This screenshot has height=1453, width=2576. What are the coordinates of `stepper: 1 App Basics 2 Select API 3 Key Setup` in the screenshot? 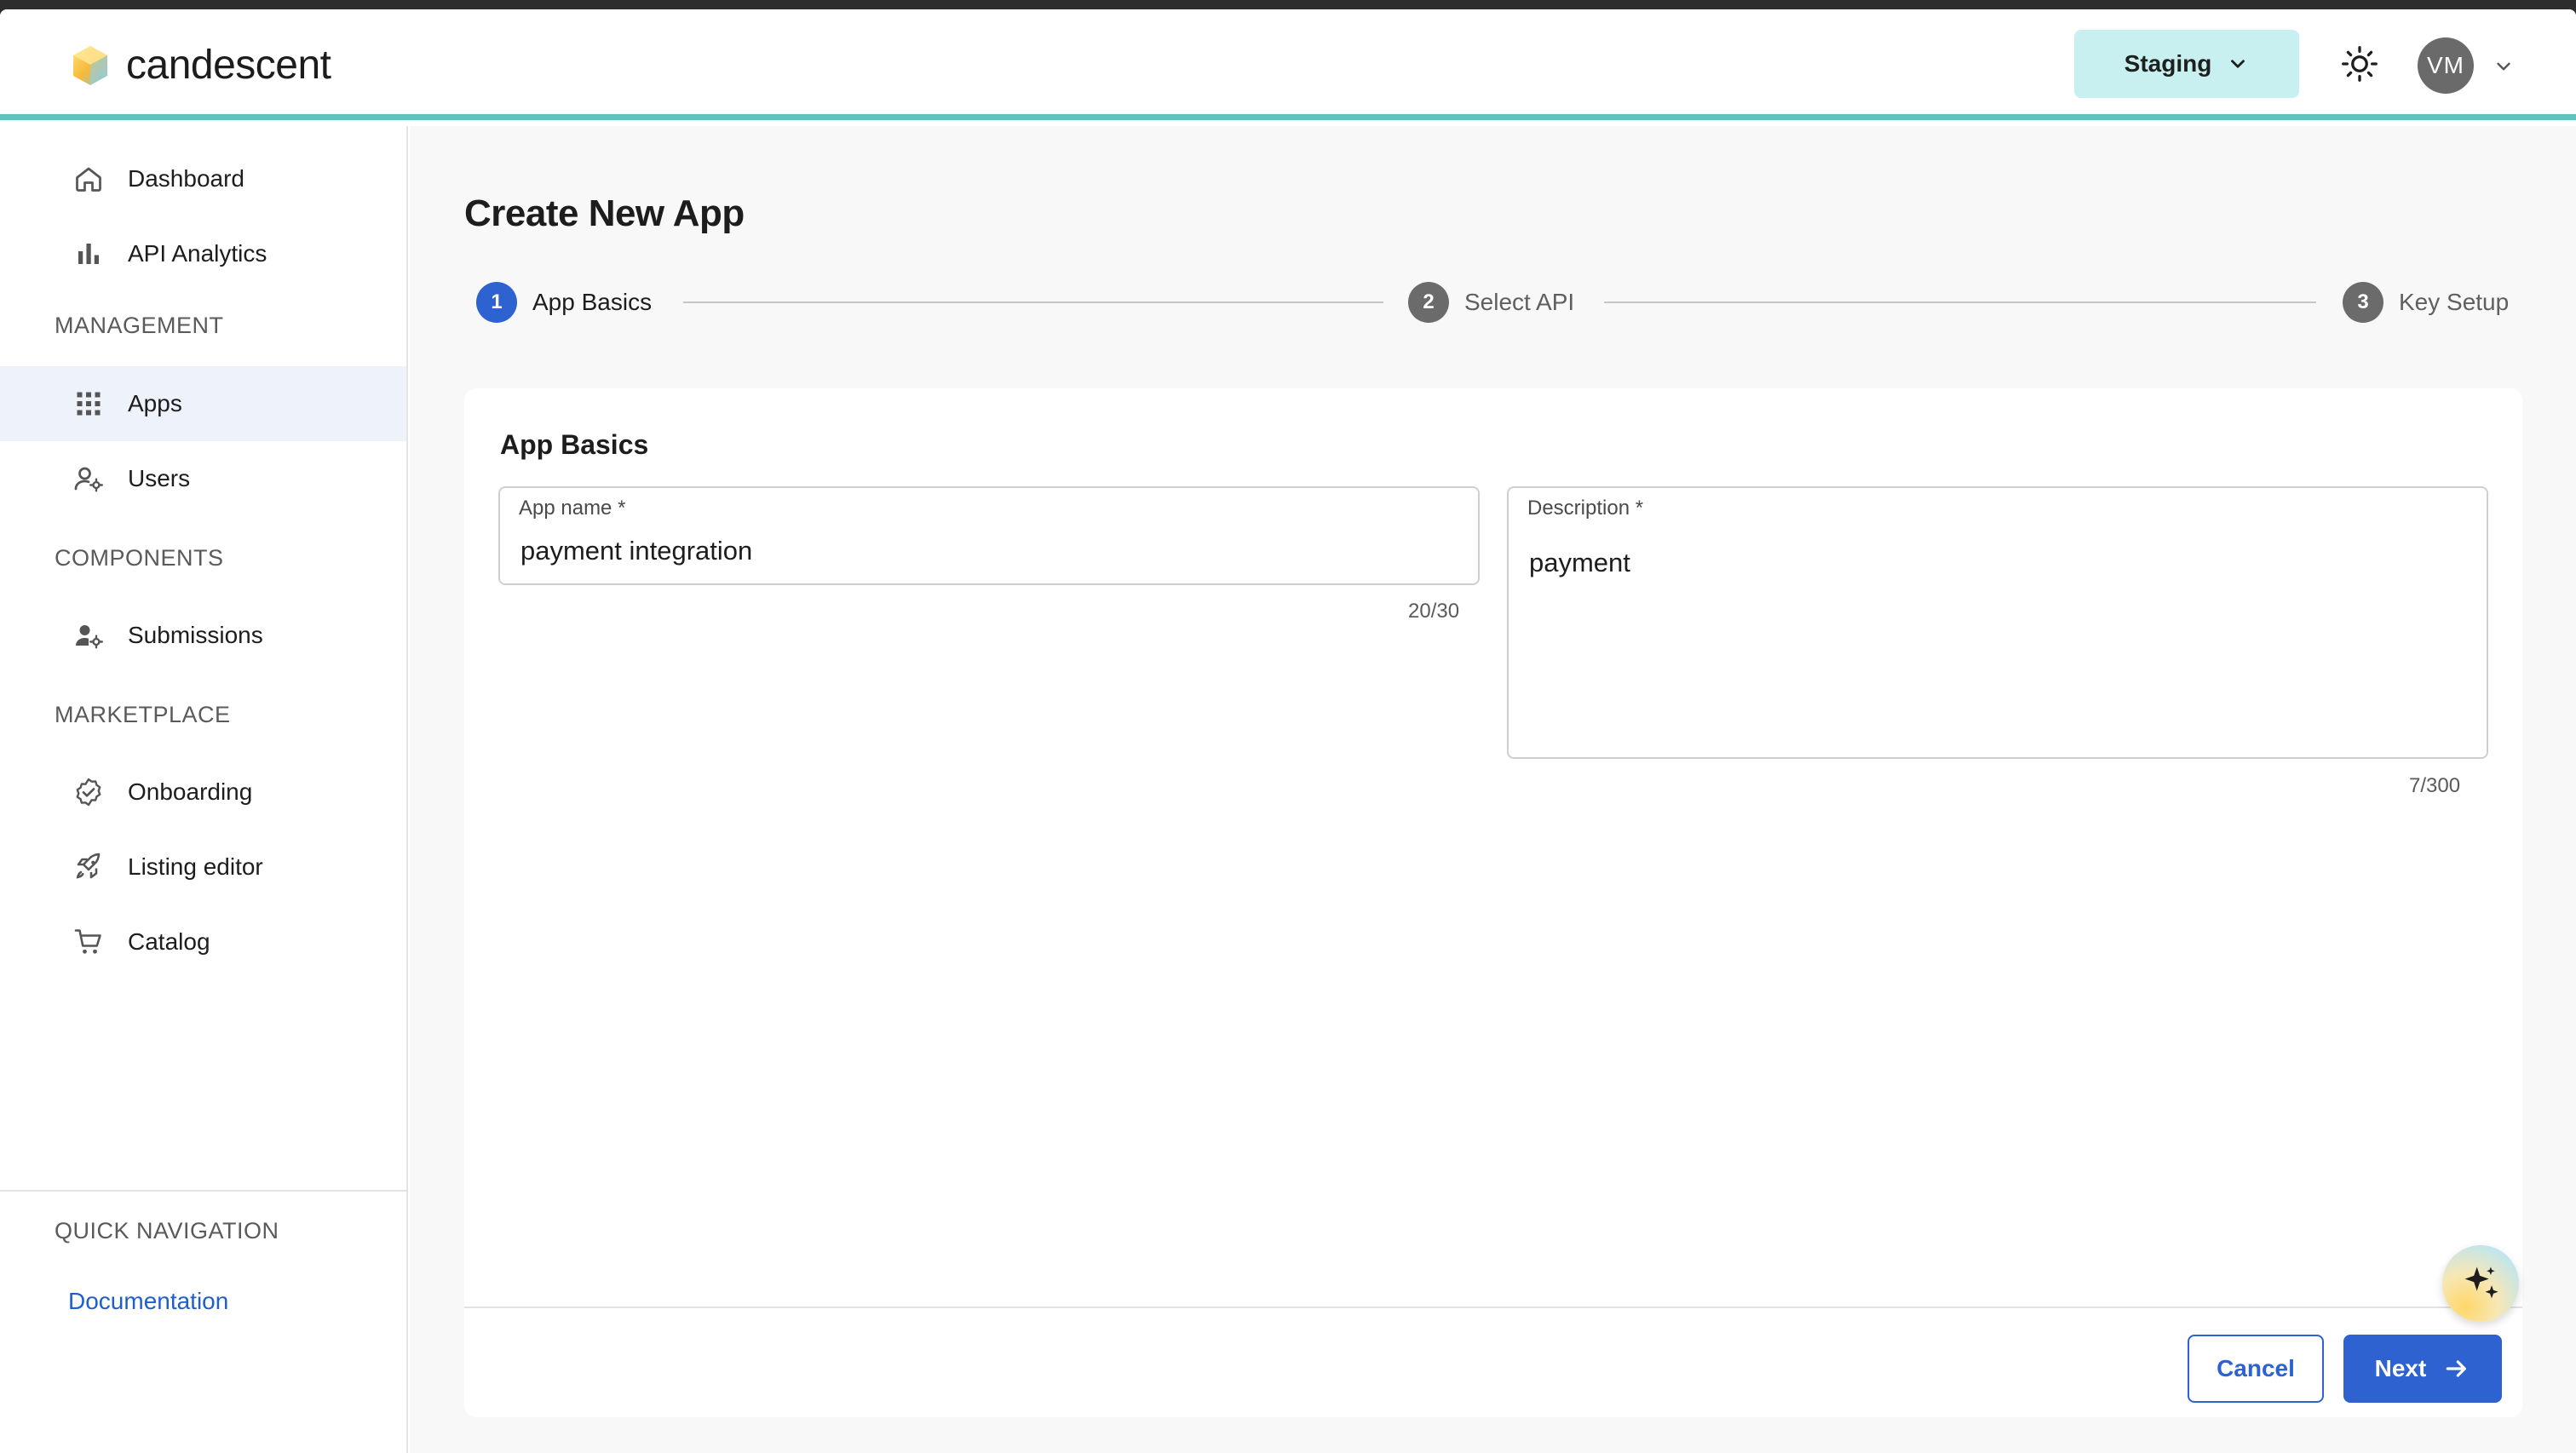 It's located at (1494, 302).